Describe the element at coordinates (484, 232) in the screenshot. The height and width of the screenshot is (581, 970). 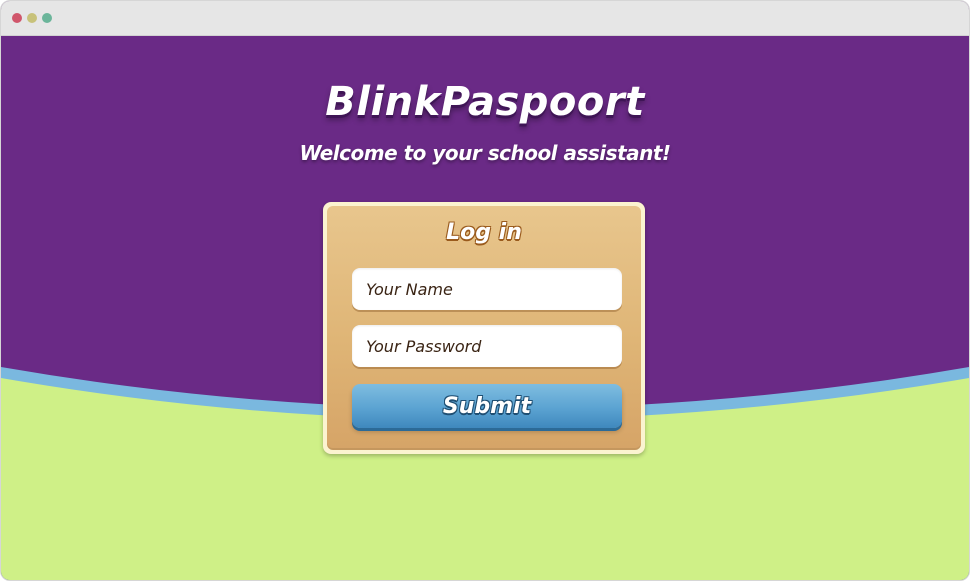
I see `login-title: Log in` at that location.